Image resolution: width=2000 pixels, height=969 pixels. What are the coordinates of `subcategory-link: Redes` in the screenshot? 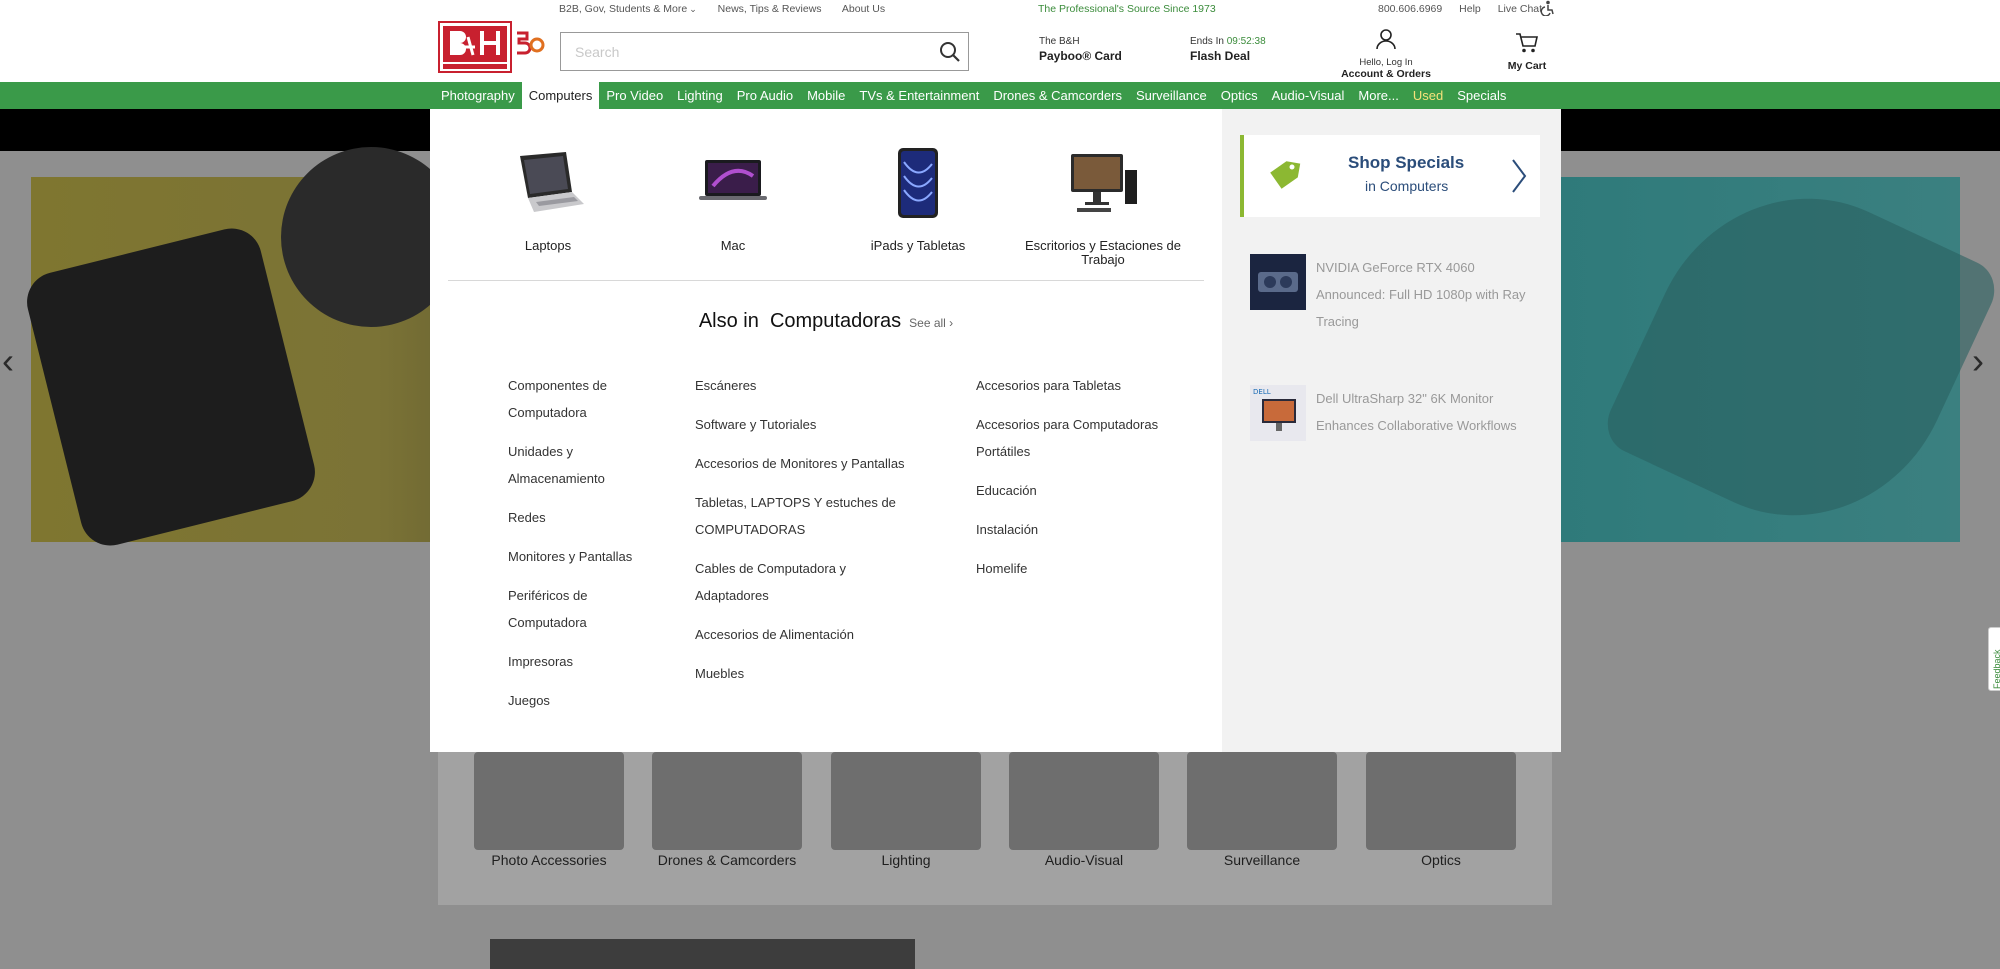 It's located at (578, 517).